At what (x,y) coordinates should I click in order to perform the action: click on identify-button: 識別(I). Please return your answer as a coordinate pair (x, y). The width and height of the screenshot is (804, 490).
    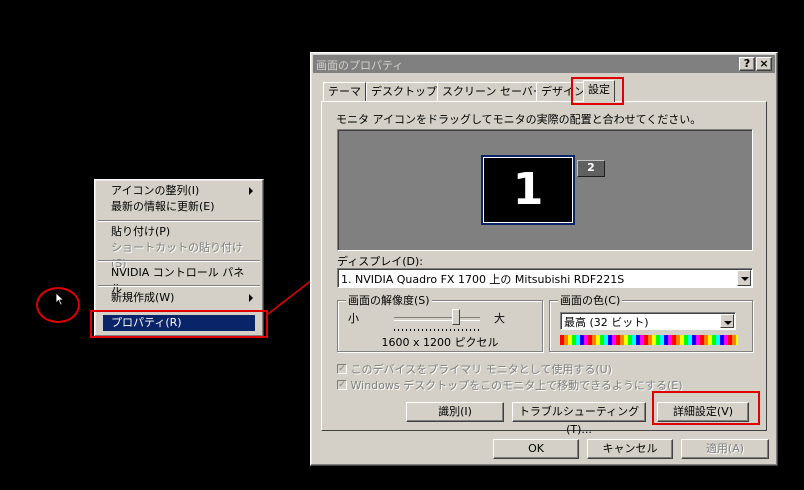
    Looking at the image, I should click on (455, 412).